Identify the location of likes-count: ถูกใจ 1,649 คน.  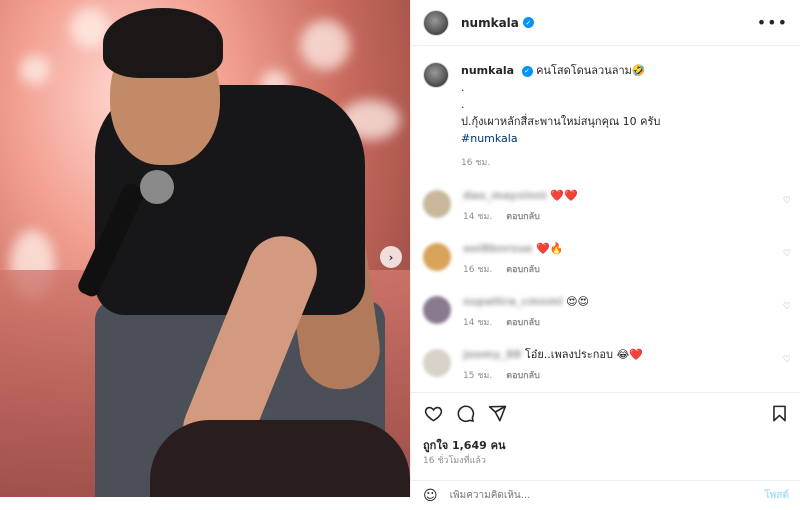
(464, 445).